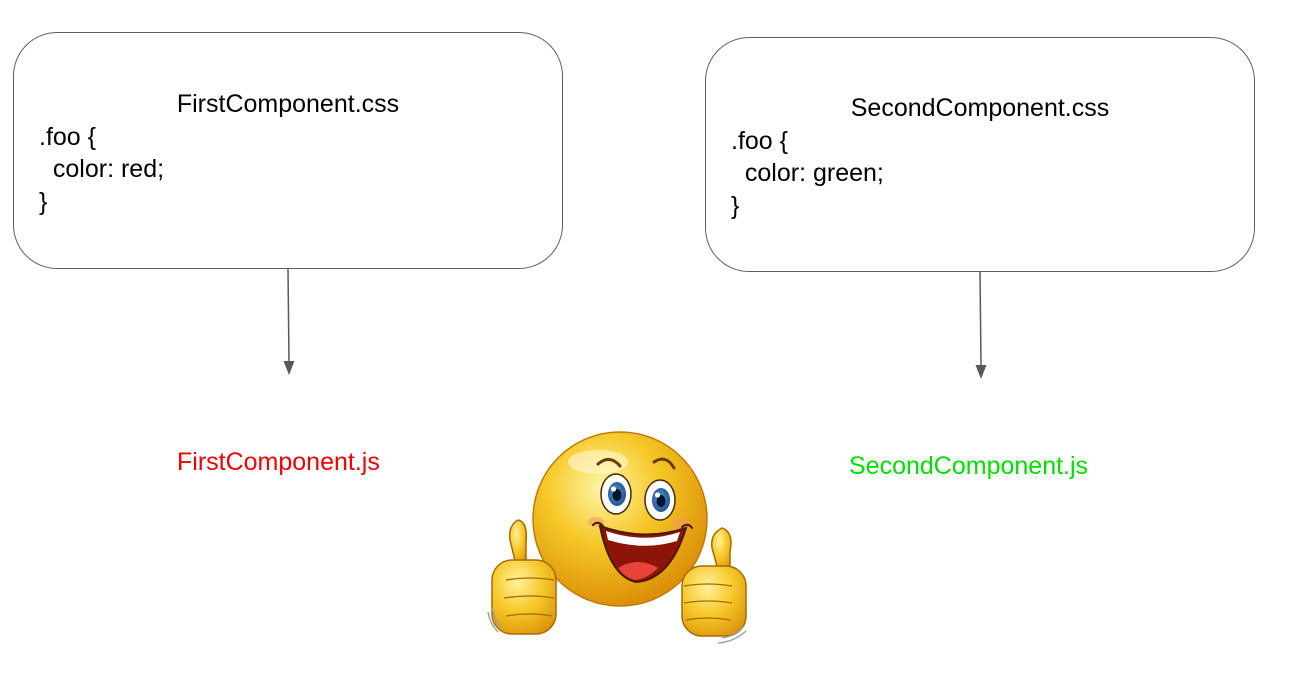  Describe the element at coordinates (617, 537) in the screenshot. I see `thumbs-up-smiley-icon` at that location.